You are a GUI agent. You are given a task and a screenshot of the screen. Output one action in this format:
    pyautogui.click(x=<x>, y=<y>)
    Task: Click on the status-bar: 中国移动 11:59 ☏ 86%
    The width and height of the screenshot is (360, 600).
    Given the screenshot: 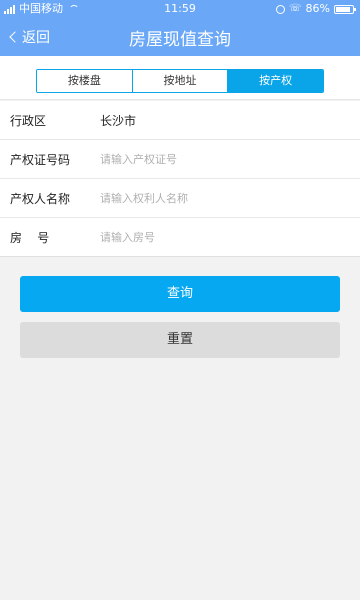 What is the action you would take?
    pyautogui.click(x=180, y=9)
    